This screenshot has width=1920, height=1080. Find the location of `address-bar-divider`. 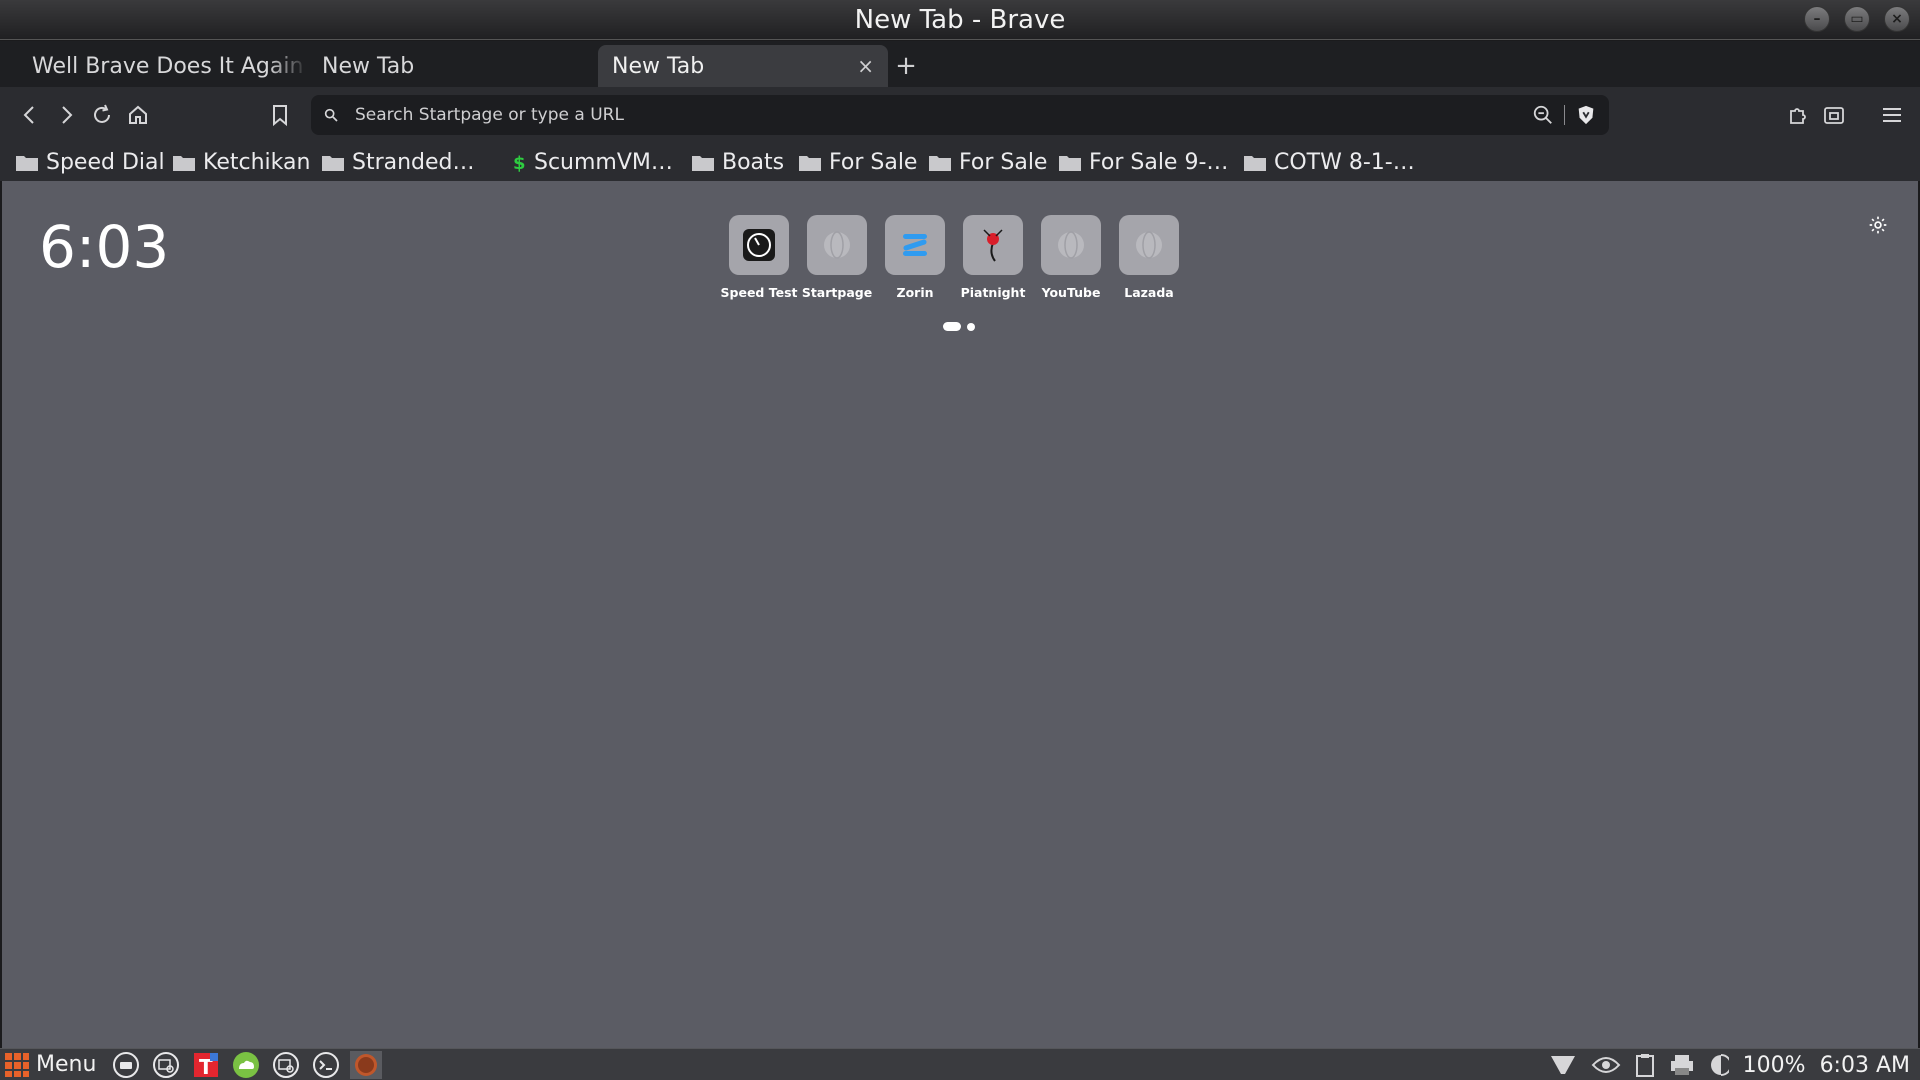

address-bar-divider is located at coordinates (1564, 115).